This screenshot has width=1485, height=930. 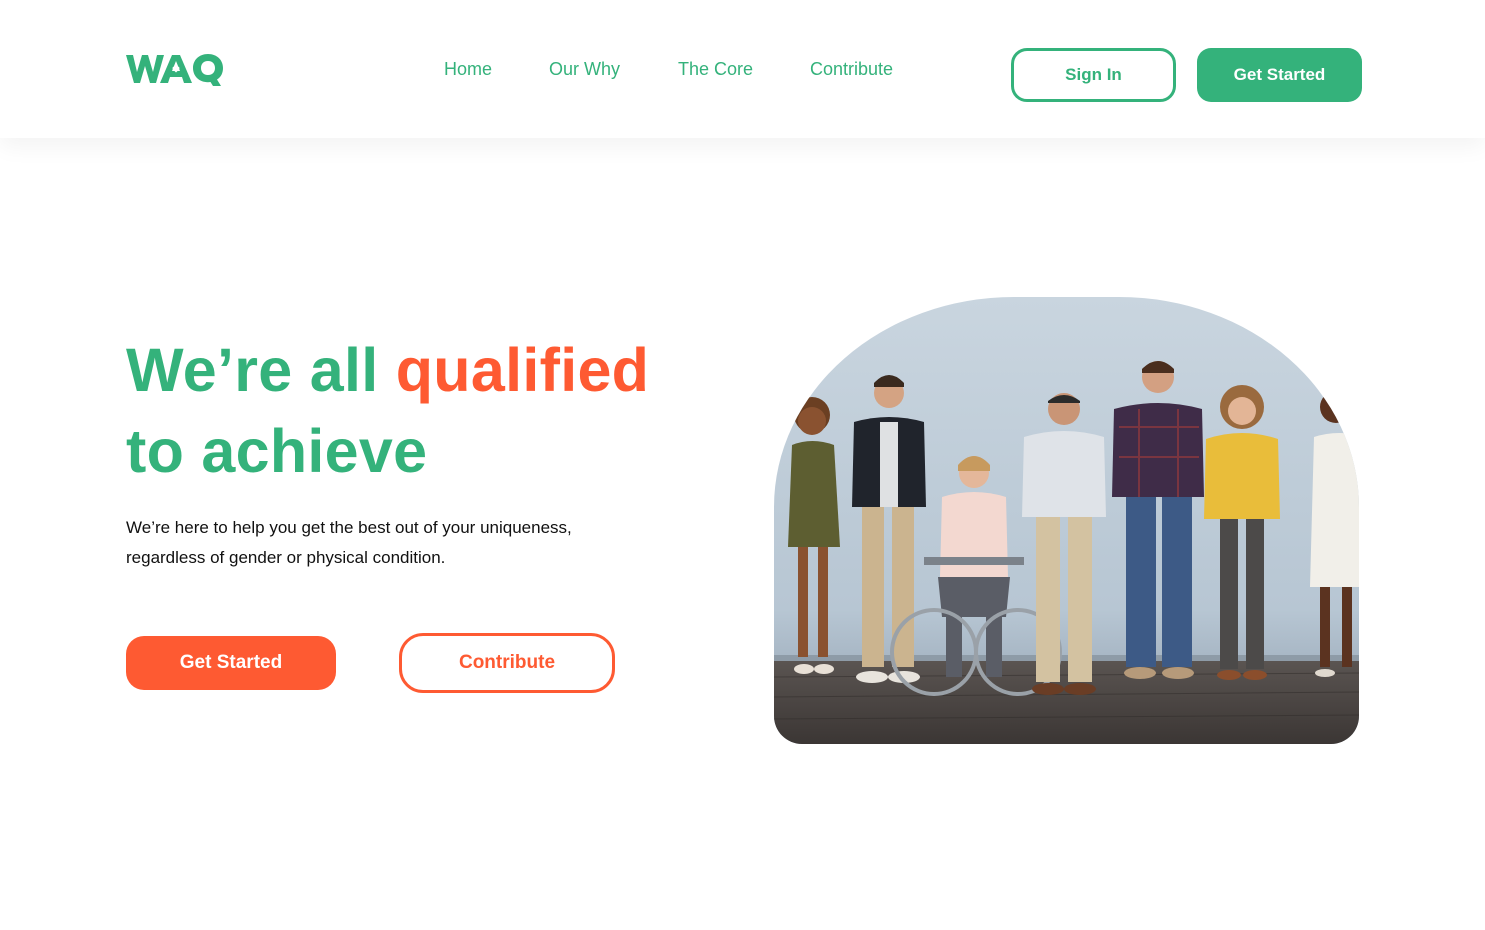 What do you see at coordinates (426, 411) in the screenshot?
I see `hero-title: We’re all qualified to achieve` at bounding box center [426, 411].